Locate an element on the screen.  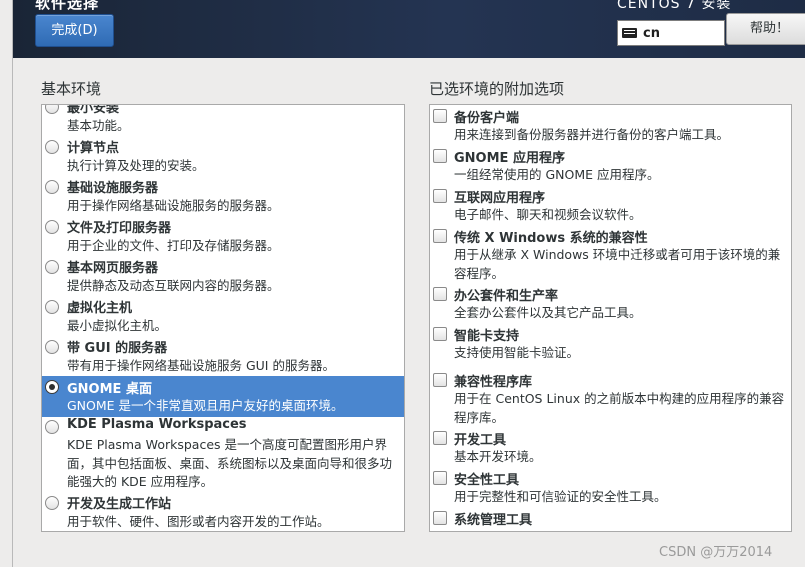
addon-item-desc: 基本开发环境。 is located at coordinates (498, 456).